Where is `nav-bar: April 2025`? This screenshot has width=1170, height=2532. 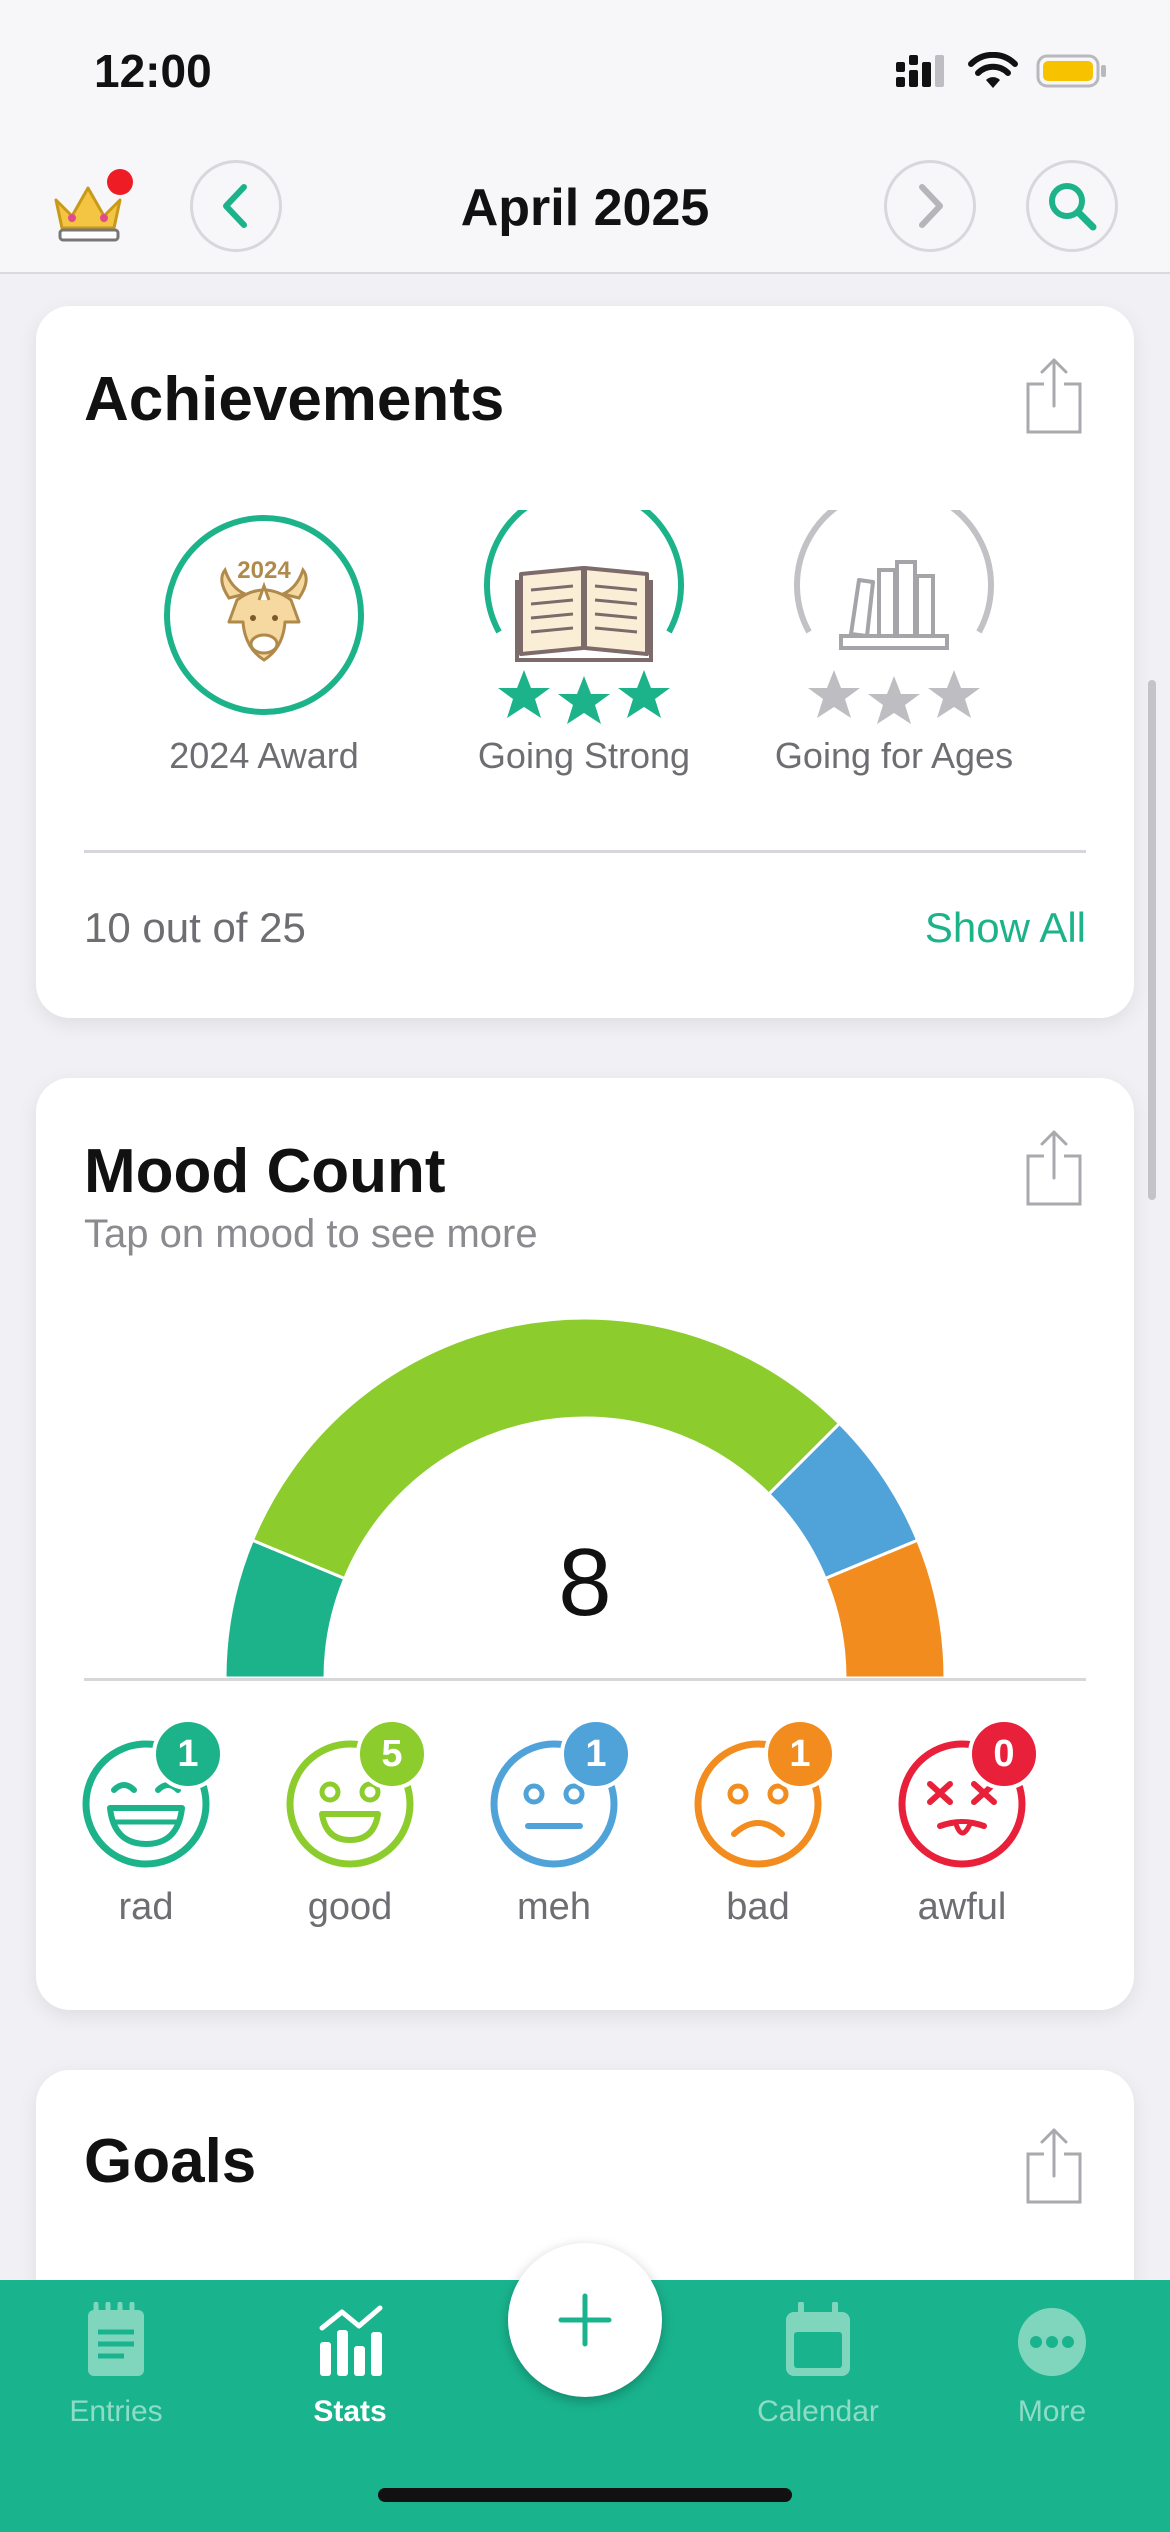 nav-bar: April 2025 is located at coordinates (585, 207).